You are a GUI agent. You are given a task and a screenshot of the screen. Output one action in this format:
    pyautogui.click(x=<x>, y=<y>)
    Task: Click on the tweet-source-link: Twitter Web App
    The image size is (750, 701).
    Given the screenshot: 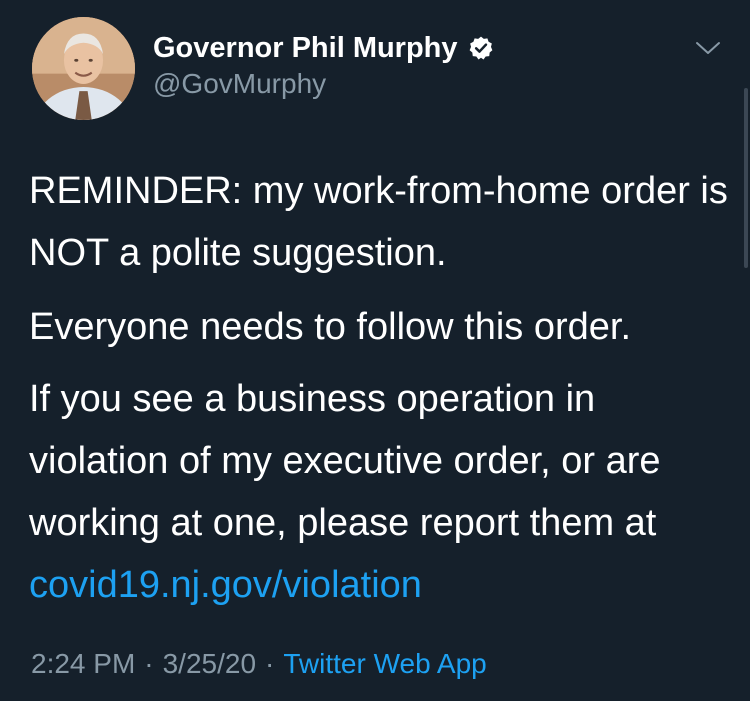 What is the action you would take?
    pyautogui.click(x=384, y=664)
    